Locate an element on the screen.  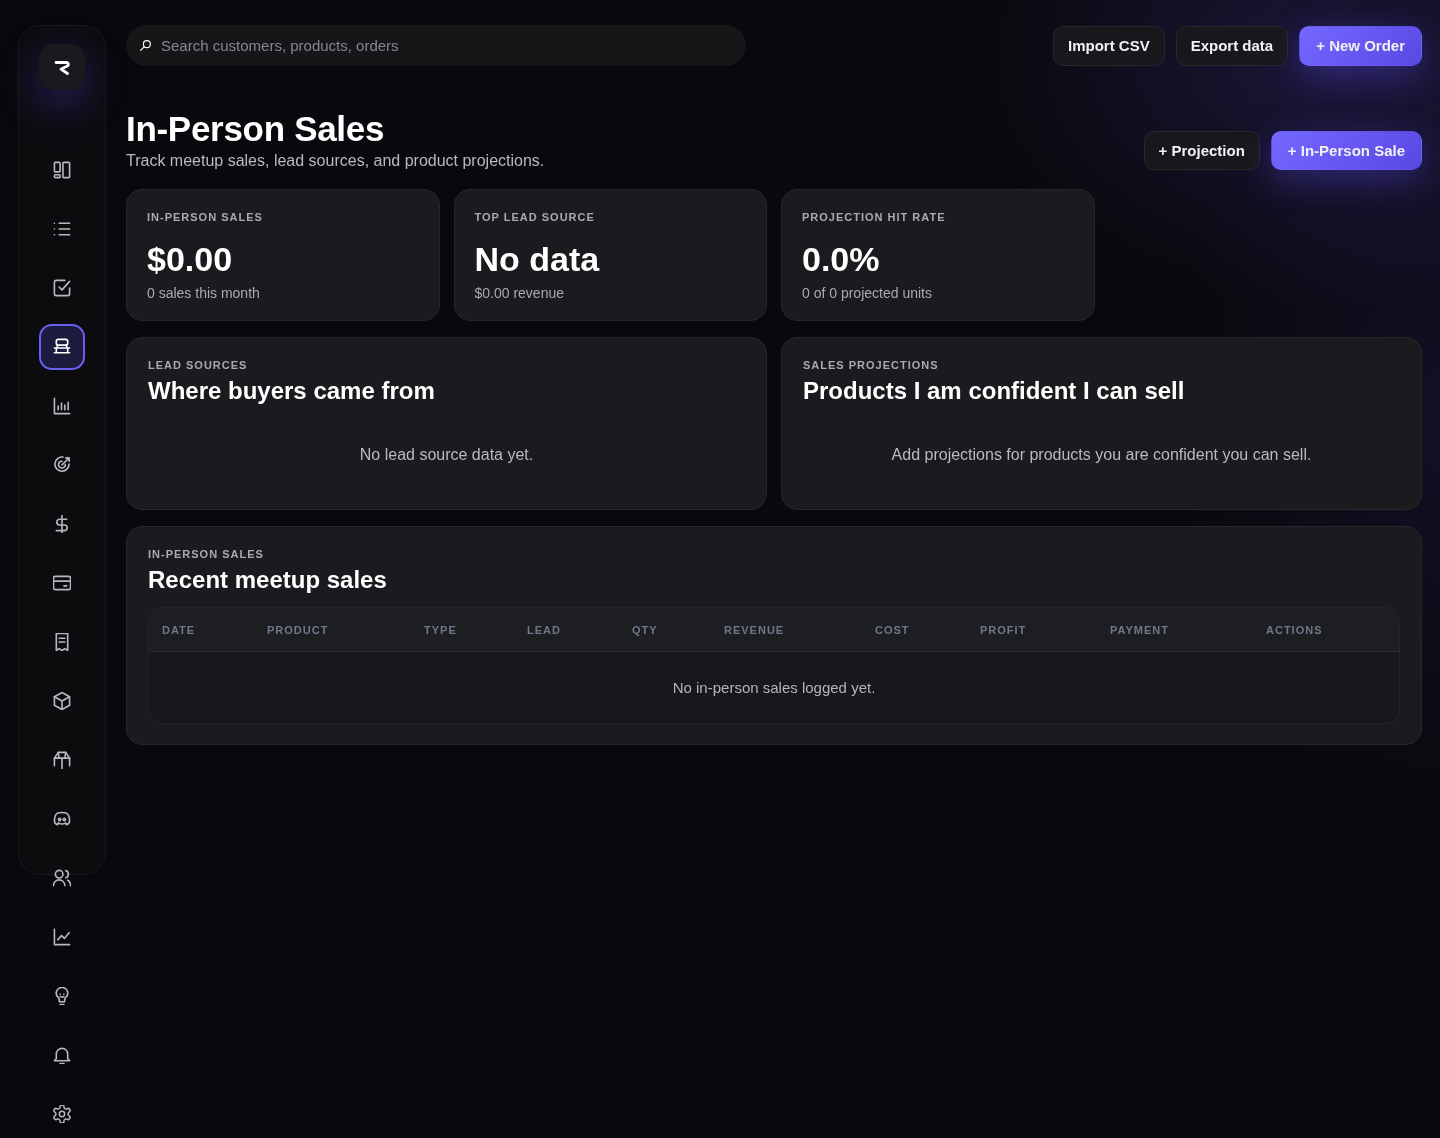
users-icon is located at coordinates (62, 878).